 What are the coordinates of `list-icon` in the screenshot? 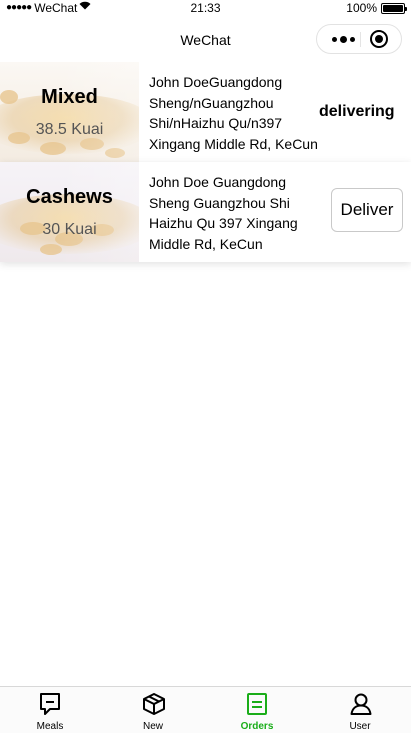 It's located at (257, 704).